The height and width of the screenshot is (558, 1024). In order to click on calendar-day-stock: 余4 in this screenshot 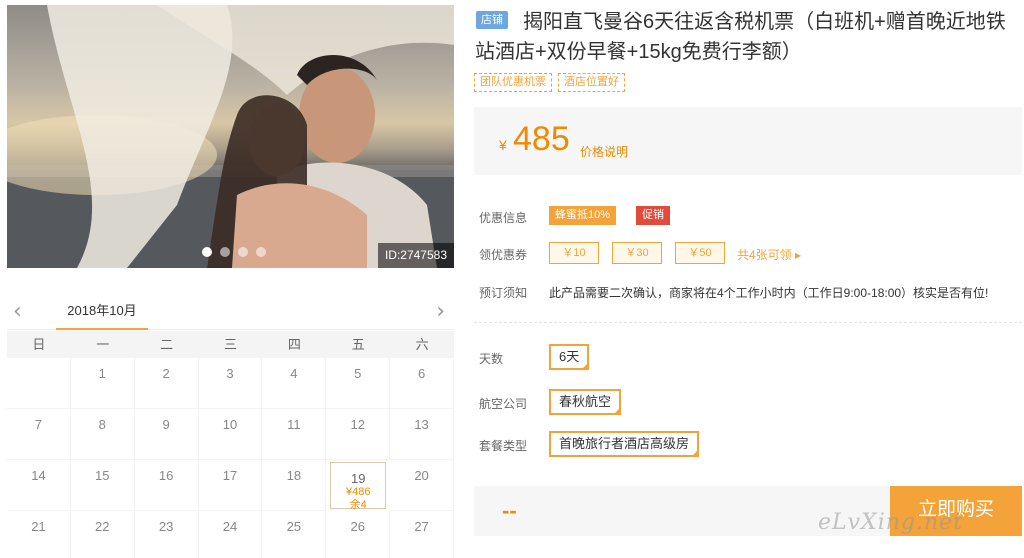, I will do `click(358, 505)`.